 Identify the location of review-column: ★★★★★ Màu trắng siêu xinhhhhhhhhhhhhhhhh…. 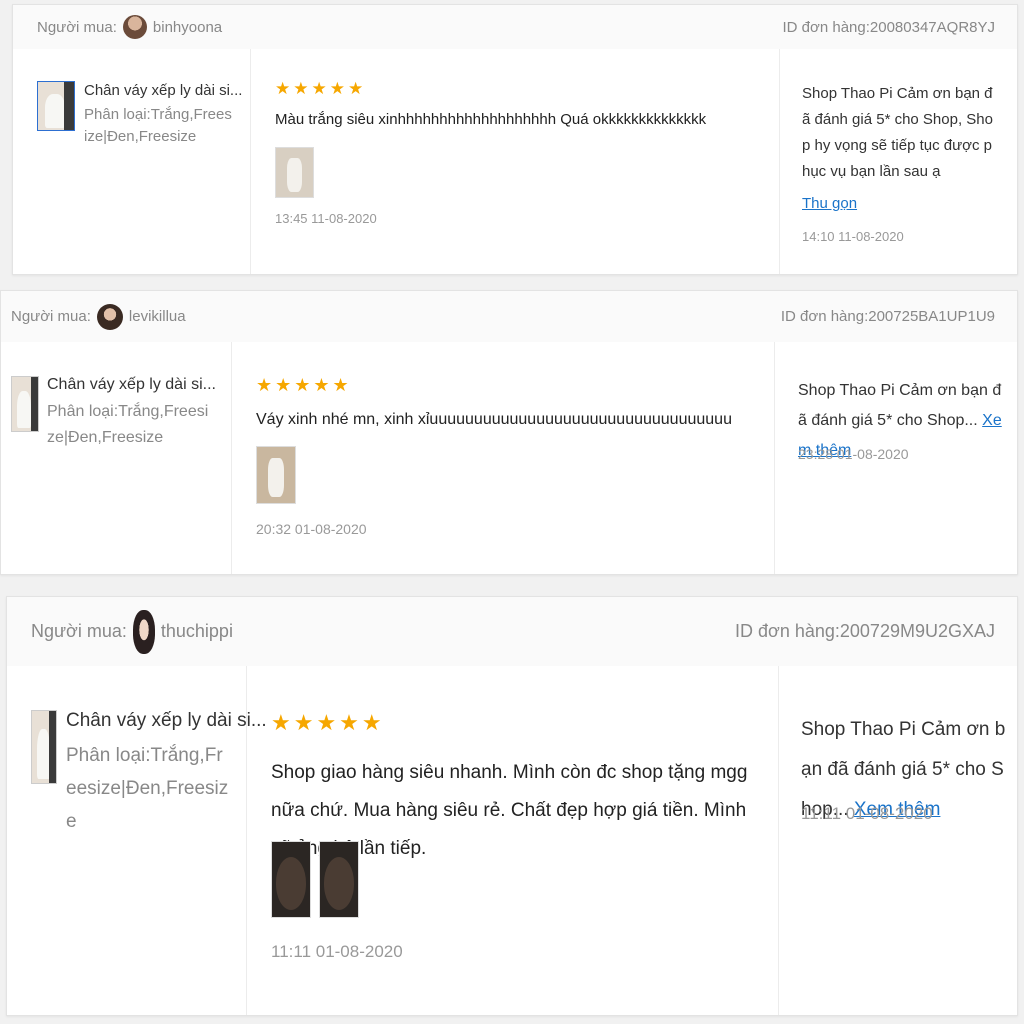
(515, 161).